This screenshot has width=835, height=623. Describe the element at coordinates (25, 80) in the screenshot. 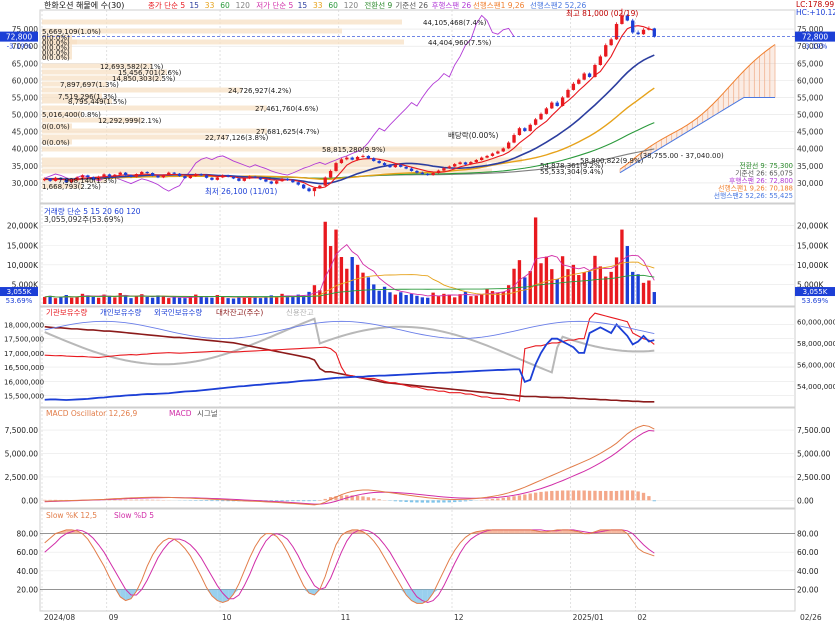

I see `price-axis-left-label: 60,000` at that location.